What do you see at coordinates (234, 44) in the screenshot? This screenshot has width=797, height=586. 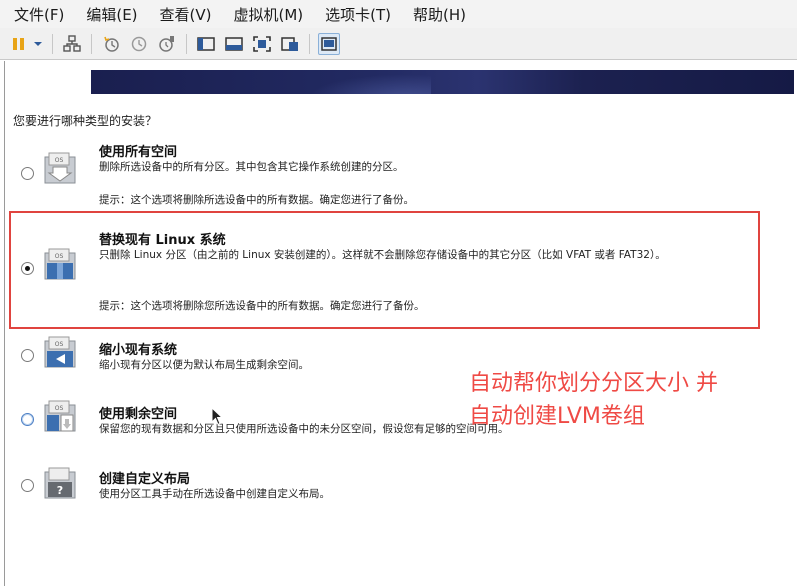 I see `console-view-icon` at bounding box center [234, 44].